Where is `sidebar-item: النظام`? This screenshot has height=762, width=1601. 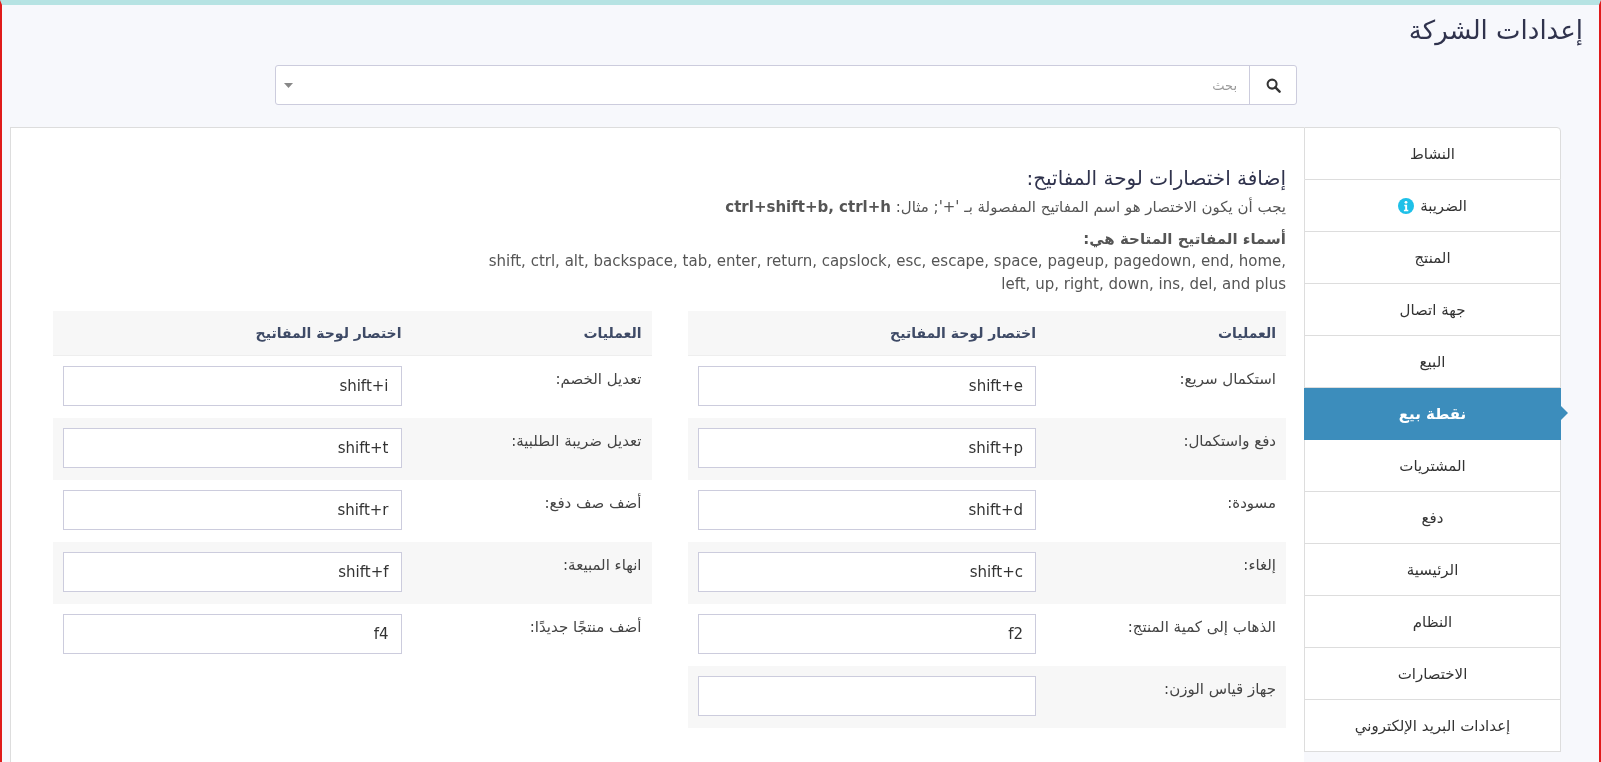
sidebar-item: النظام is located at coordinates (1432, 622).